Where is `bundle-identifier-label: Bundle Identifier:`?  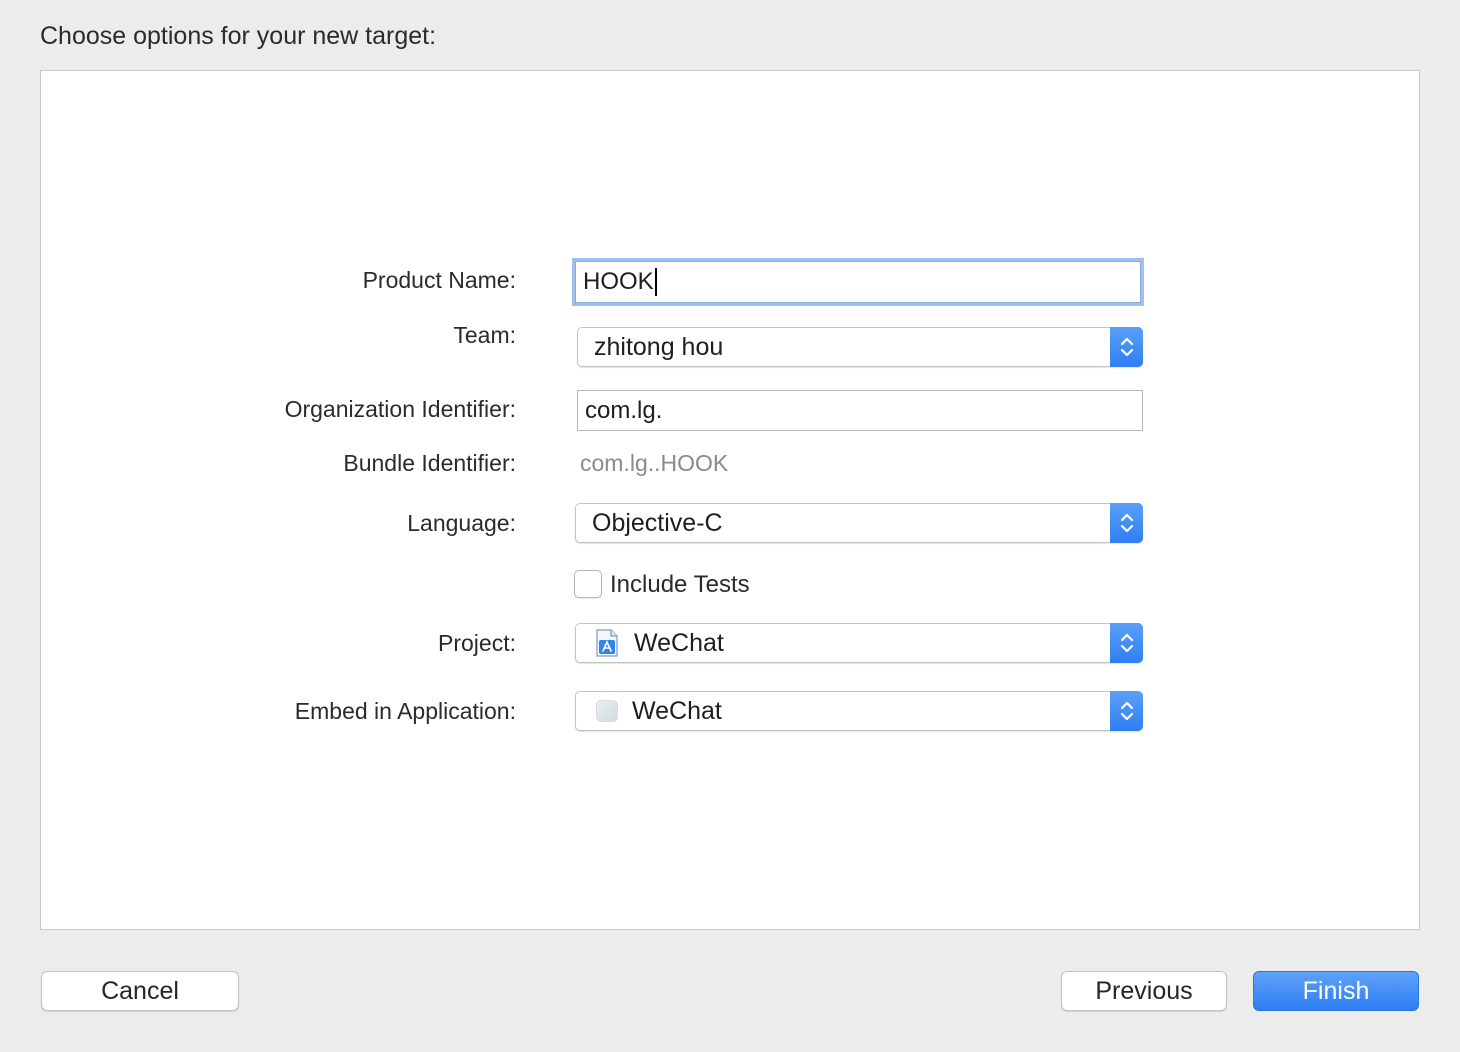 bundle-identifier-label: Bundle Identifier: is located at coordinates (429, 463).